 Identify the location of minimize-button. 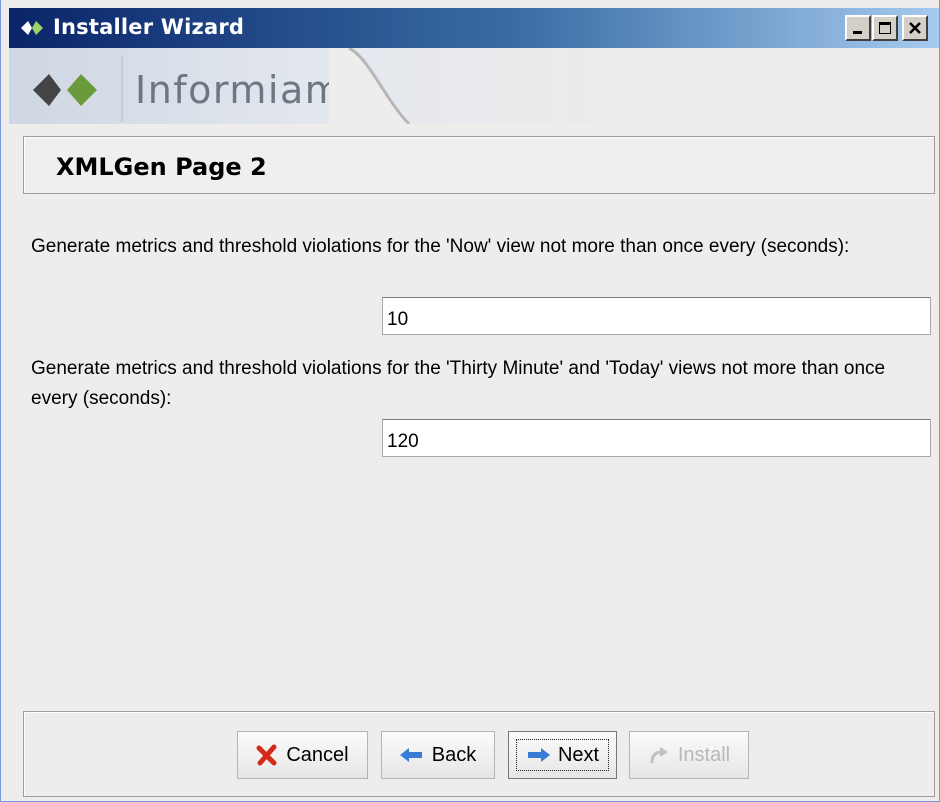
(858, 28).